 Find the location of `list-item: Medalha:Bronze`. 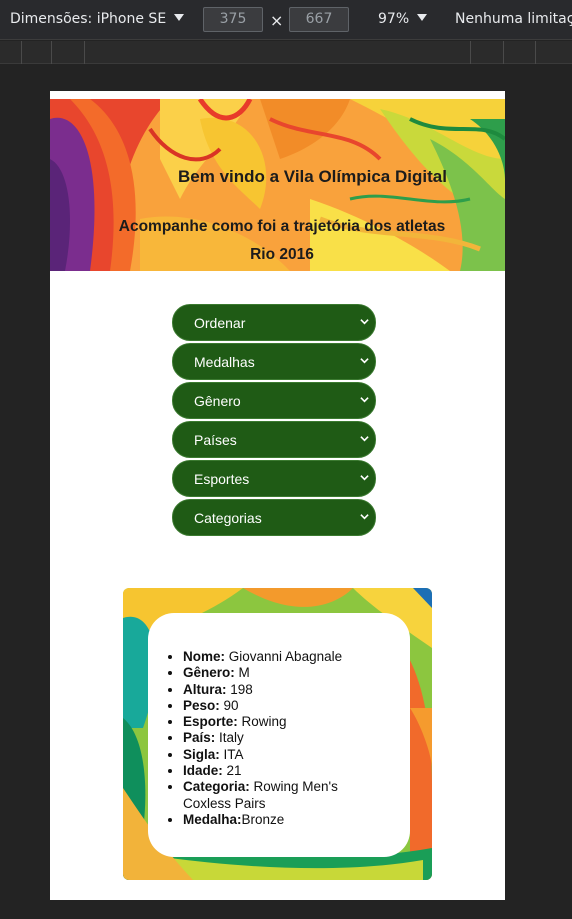

list-item: Medalha:Bronze is located at coordinates (283, 820).